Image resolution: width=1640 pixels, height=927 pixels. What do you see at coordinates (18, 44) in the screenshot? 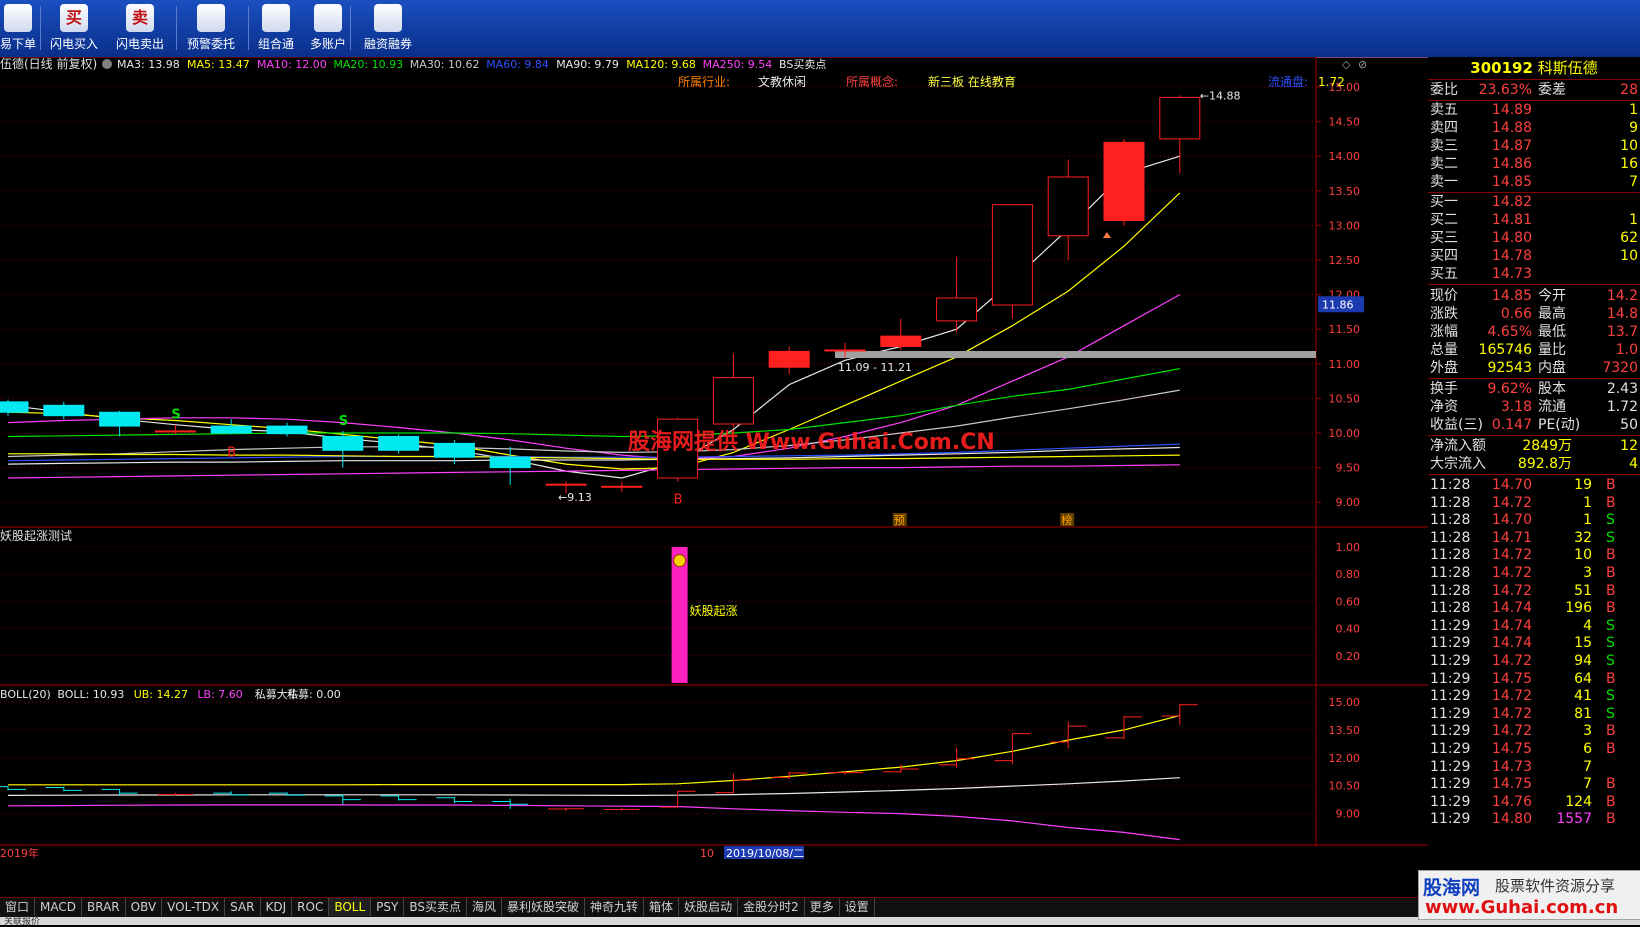
I see `toolbar-button-label: 易下单` at bounding box center [18, 44].